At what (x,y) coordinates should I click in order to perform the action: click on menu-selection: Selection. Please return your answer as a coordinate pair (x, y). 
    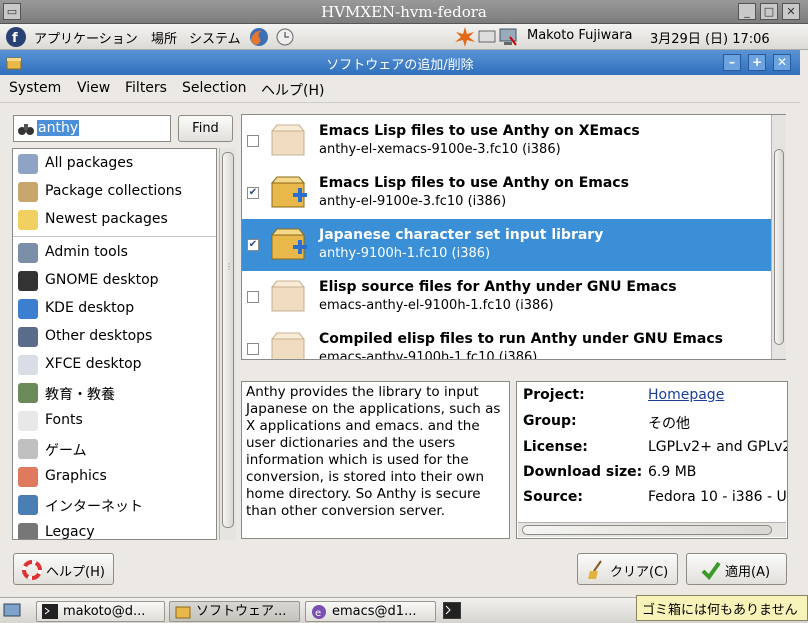
    Looking at the image, I should click on (214, 88).